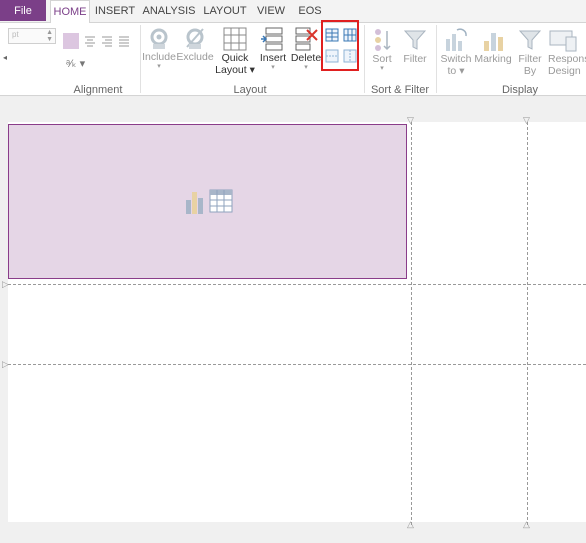 The height and width of the screenshot is (543, 586). What do you see at coordinates (340, 45) in the screenshot?
I see `highlight-box` at bounding box center [340, 45].